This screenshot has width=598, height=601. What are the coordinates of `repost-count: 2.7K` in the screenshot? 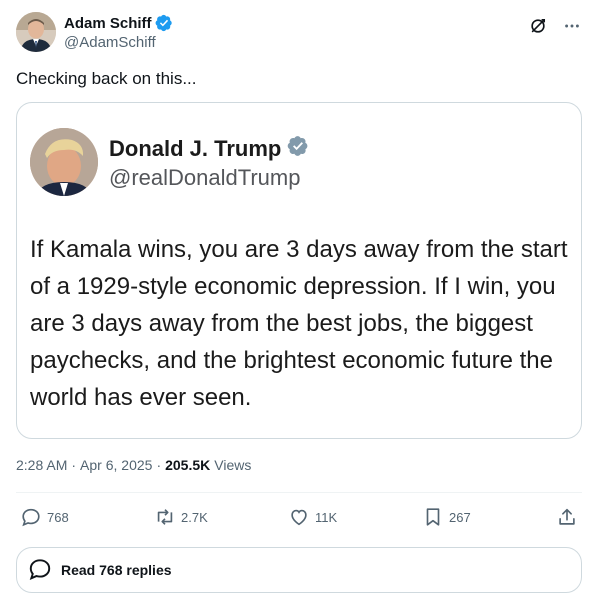 It's located at (194, 517).